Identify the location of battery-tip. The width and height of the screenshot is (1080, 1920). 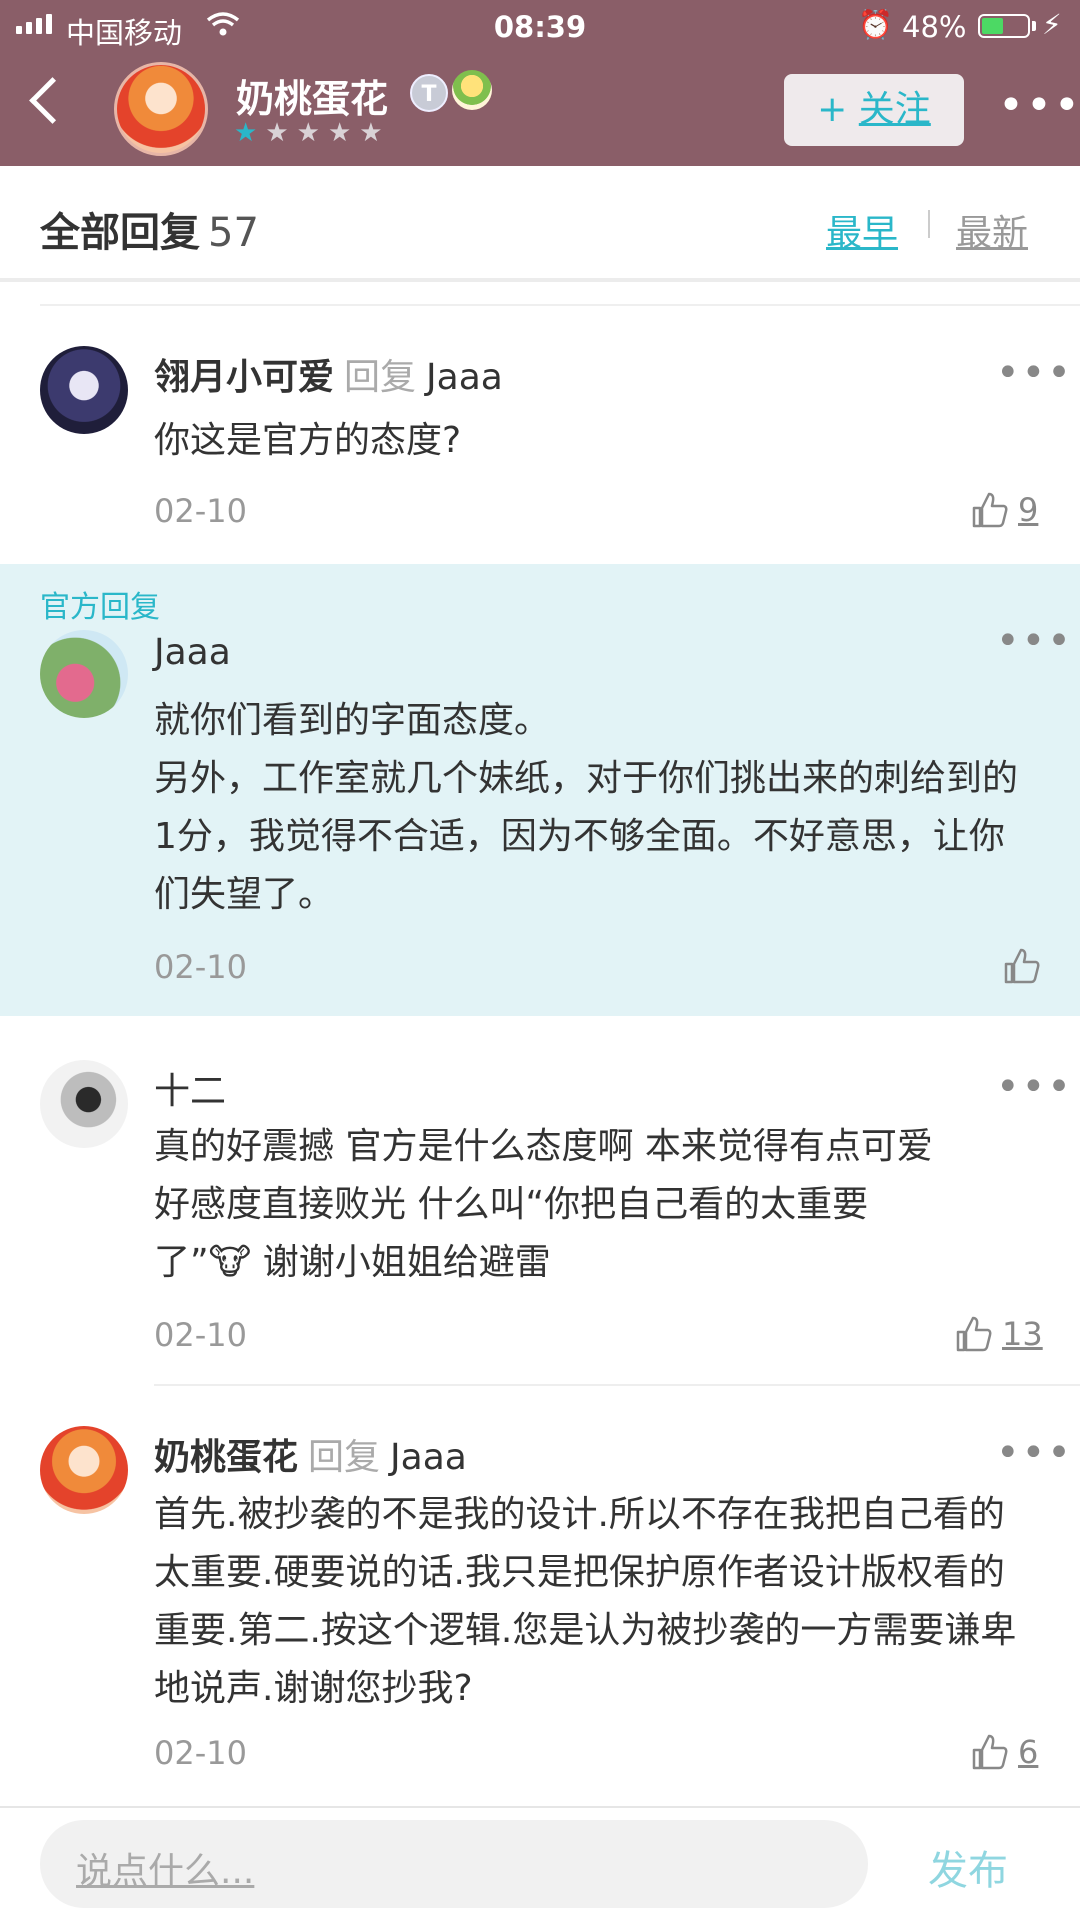
(1034, 26).